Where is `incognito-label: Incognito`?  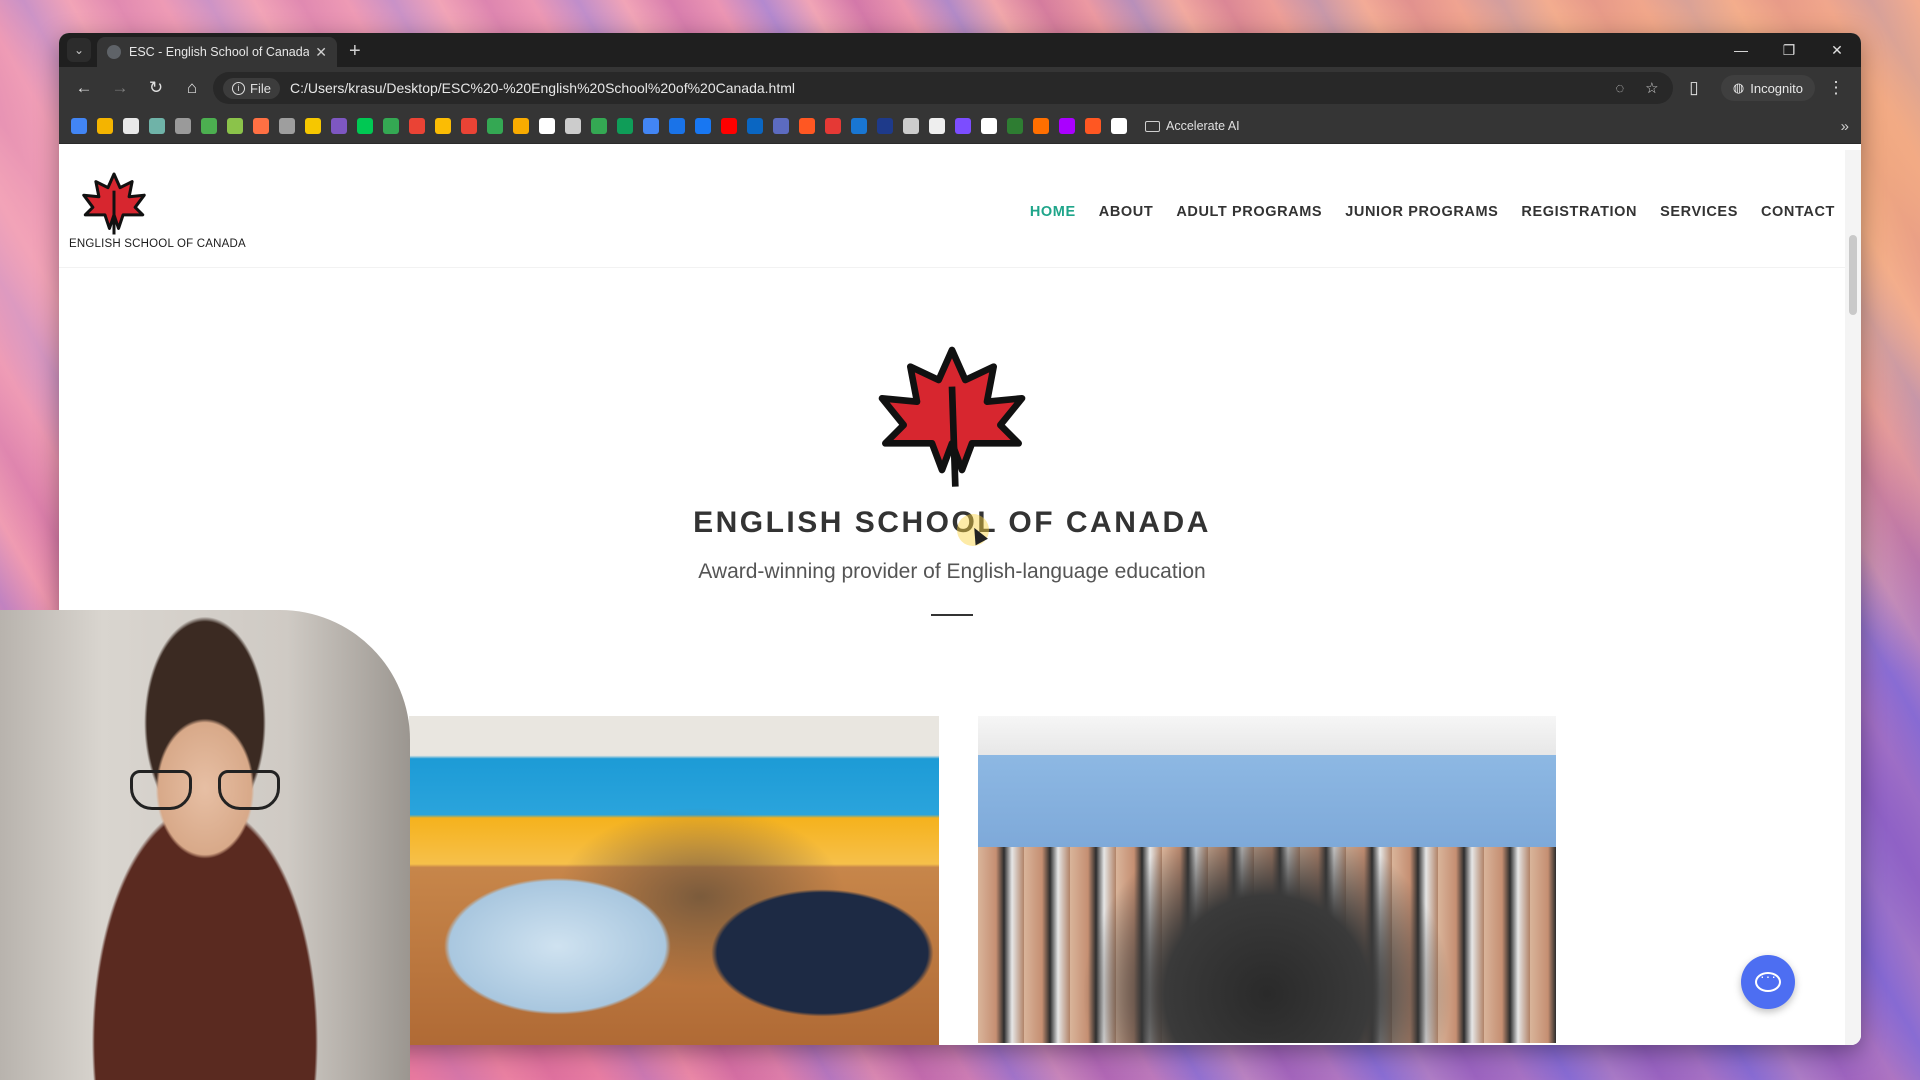
incognito-label: Incognito is located at coordinates (1776, 88).